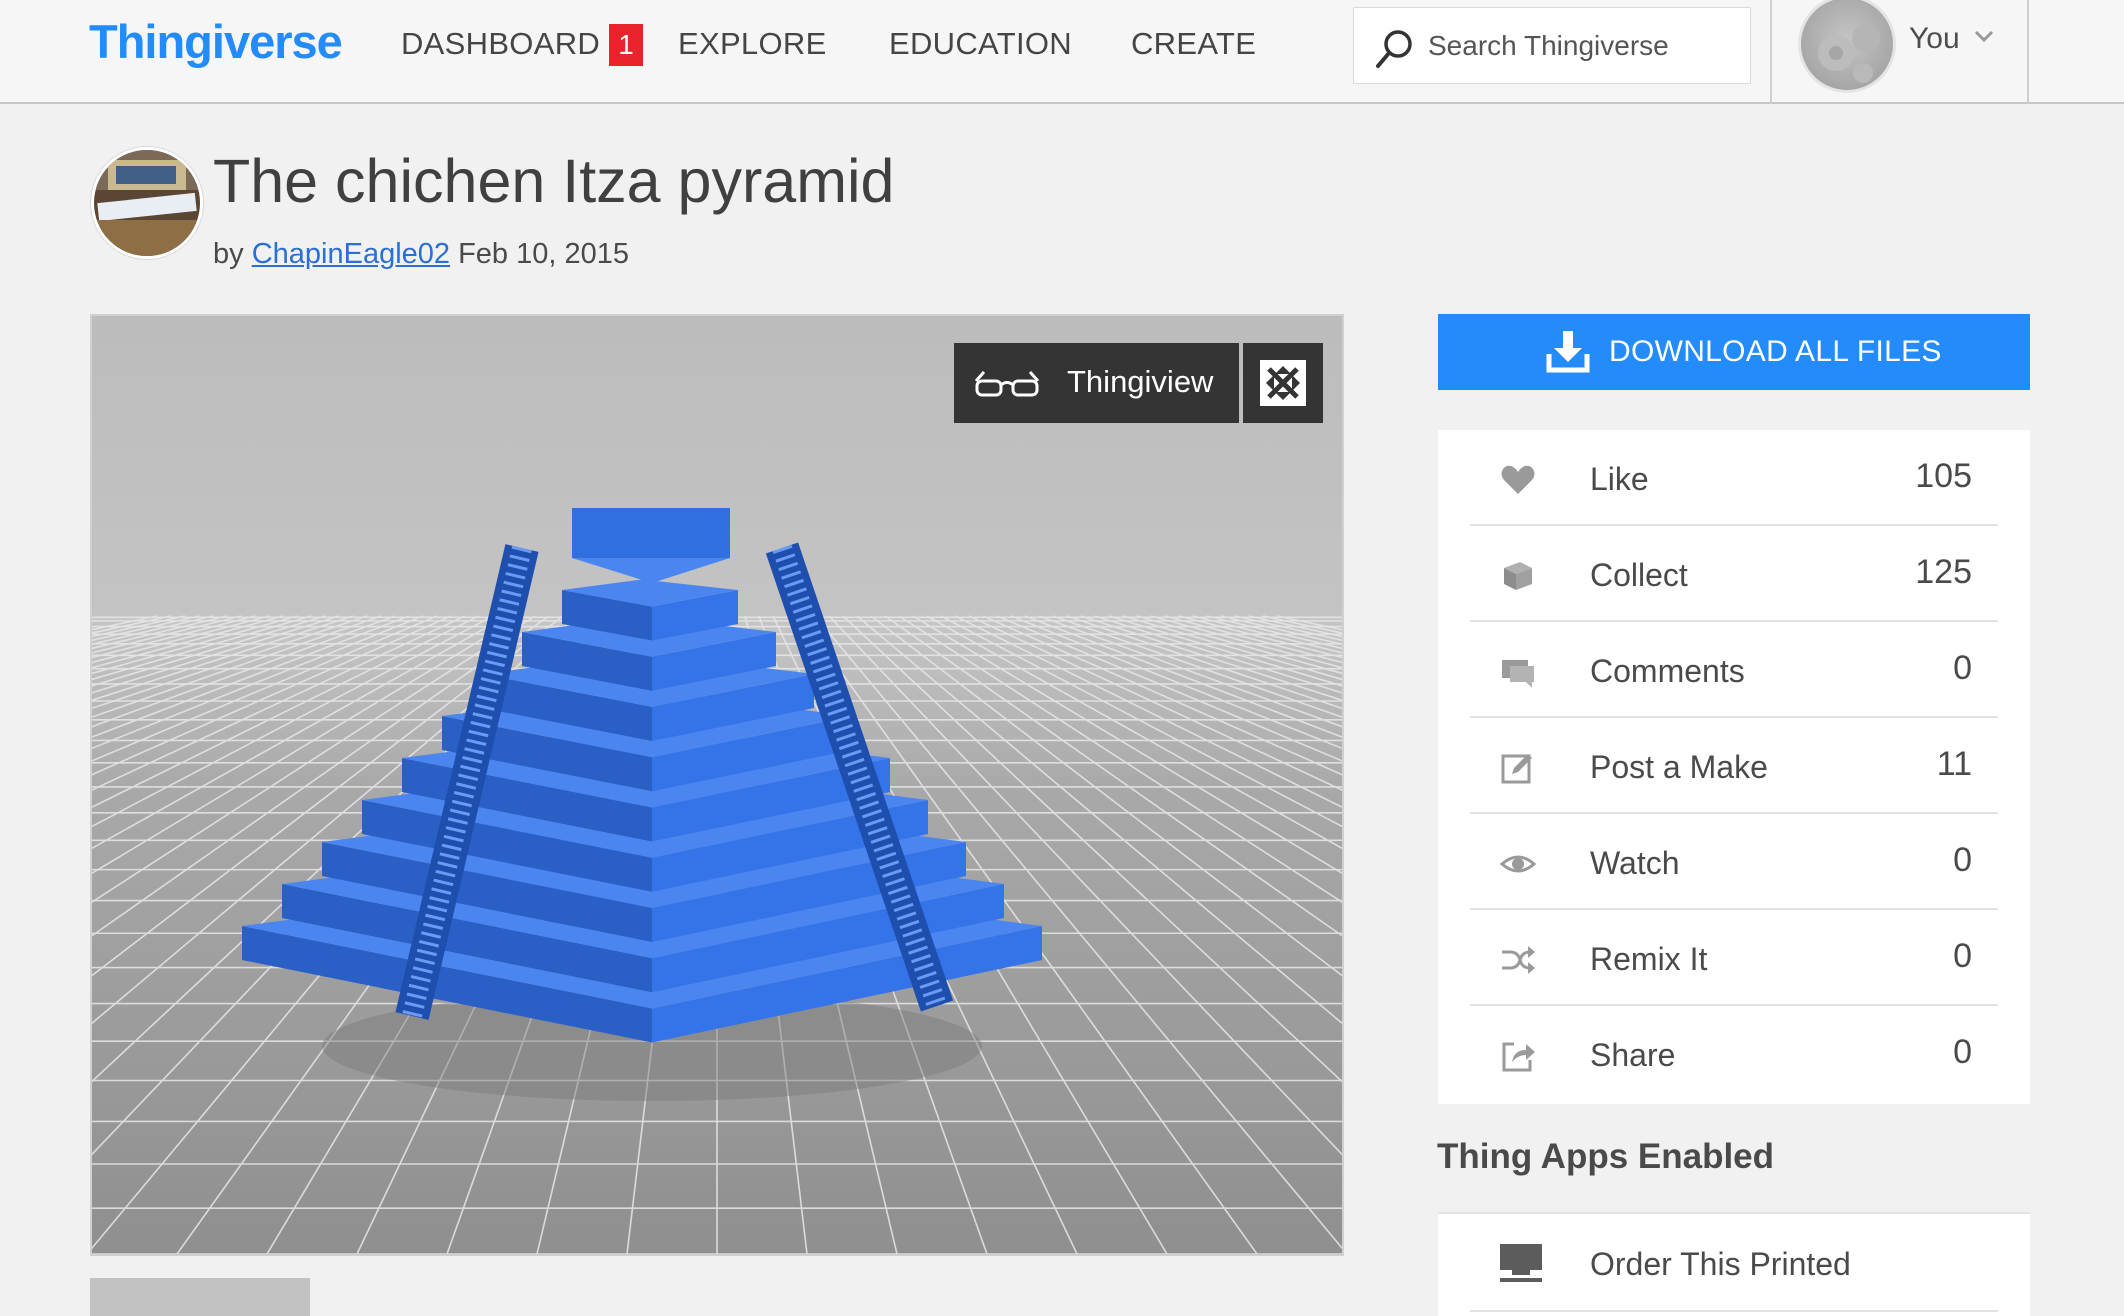 The image size is (2124, 1316). I want to click on creator-avatar-image, so click(147, 203).